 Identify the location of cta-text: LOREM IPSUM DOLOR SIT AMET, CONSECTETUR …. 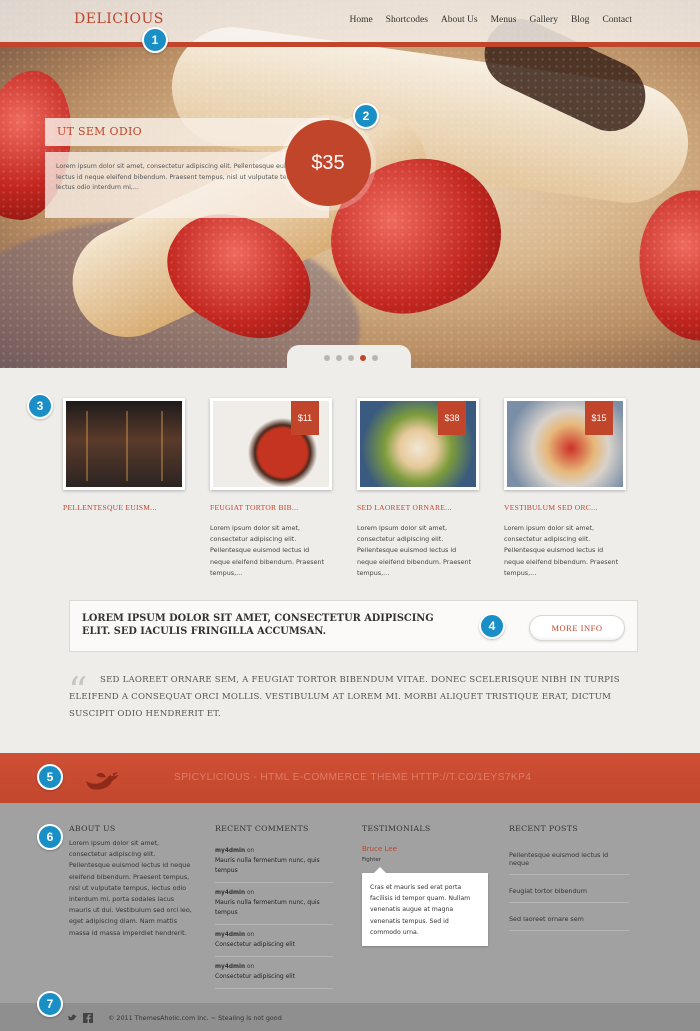
(258, 625).